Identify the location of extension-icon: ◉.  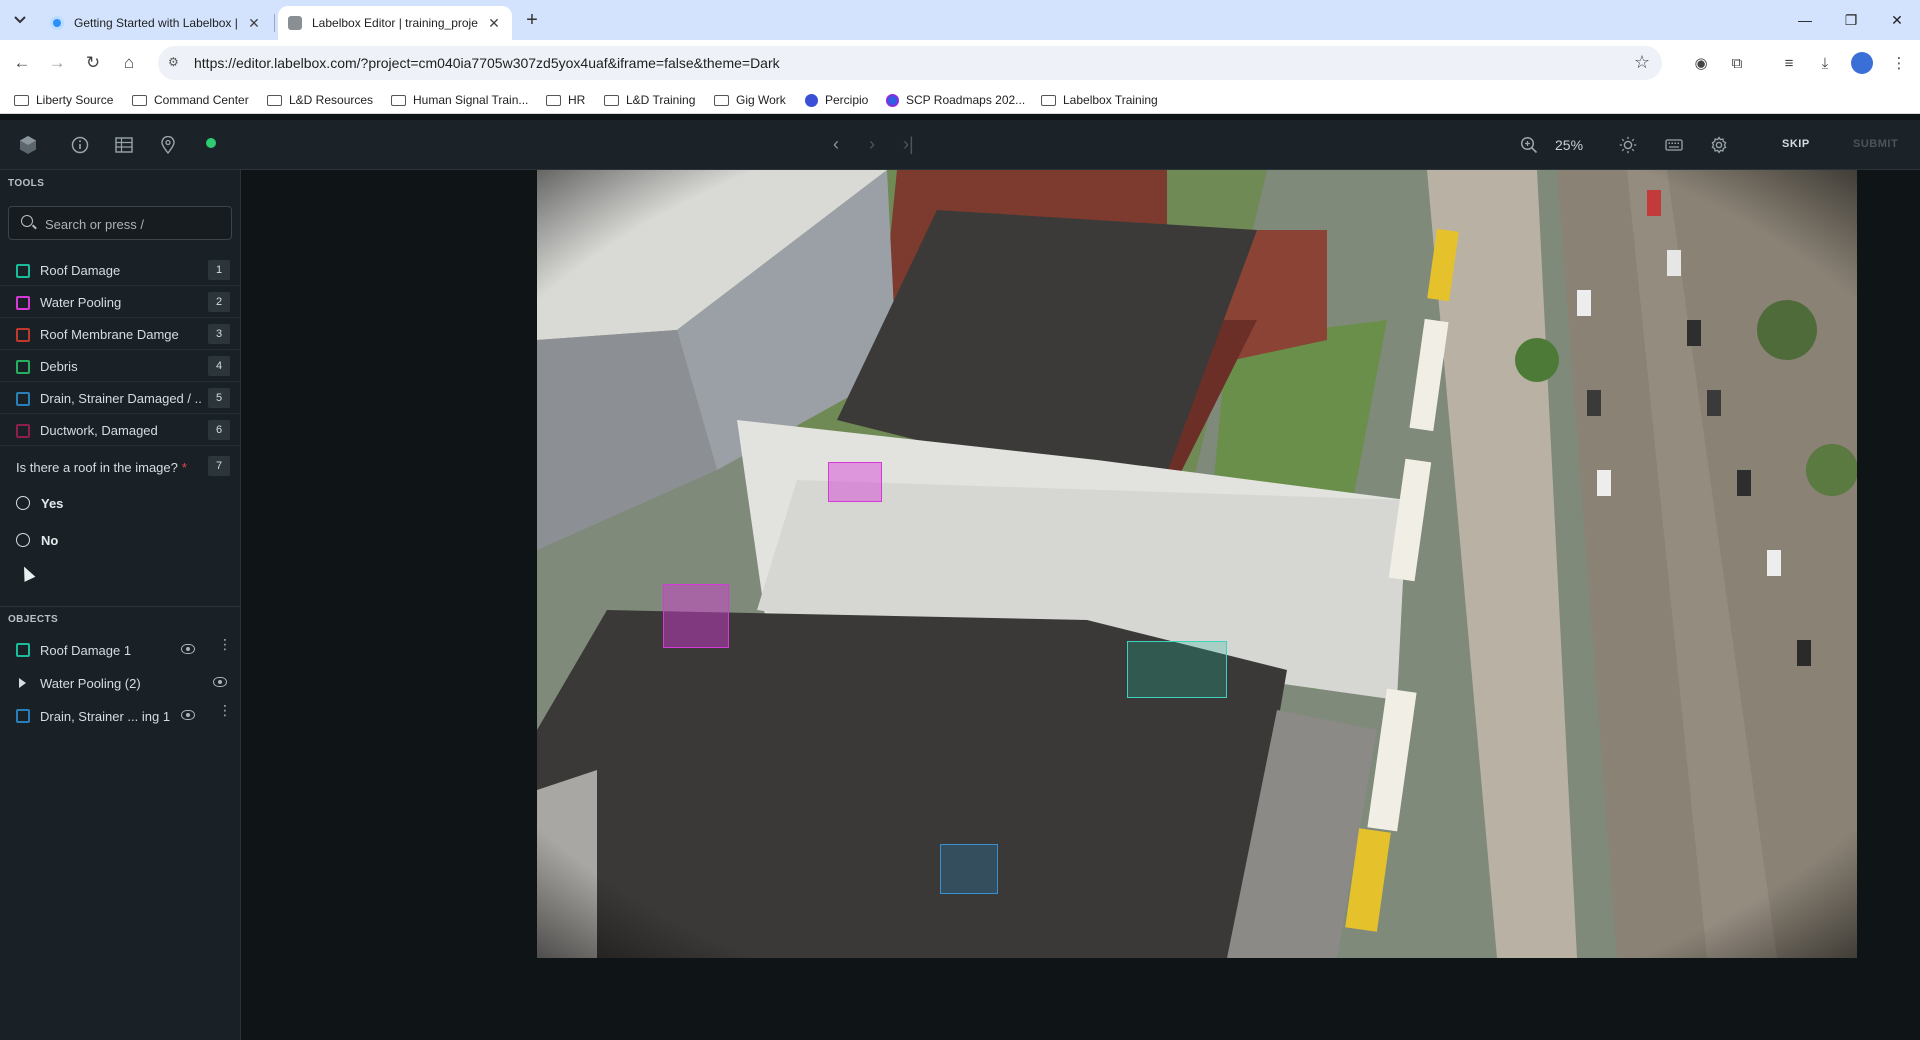
(1701, 63).